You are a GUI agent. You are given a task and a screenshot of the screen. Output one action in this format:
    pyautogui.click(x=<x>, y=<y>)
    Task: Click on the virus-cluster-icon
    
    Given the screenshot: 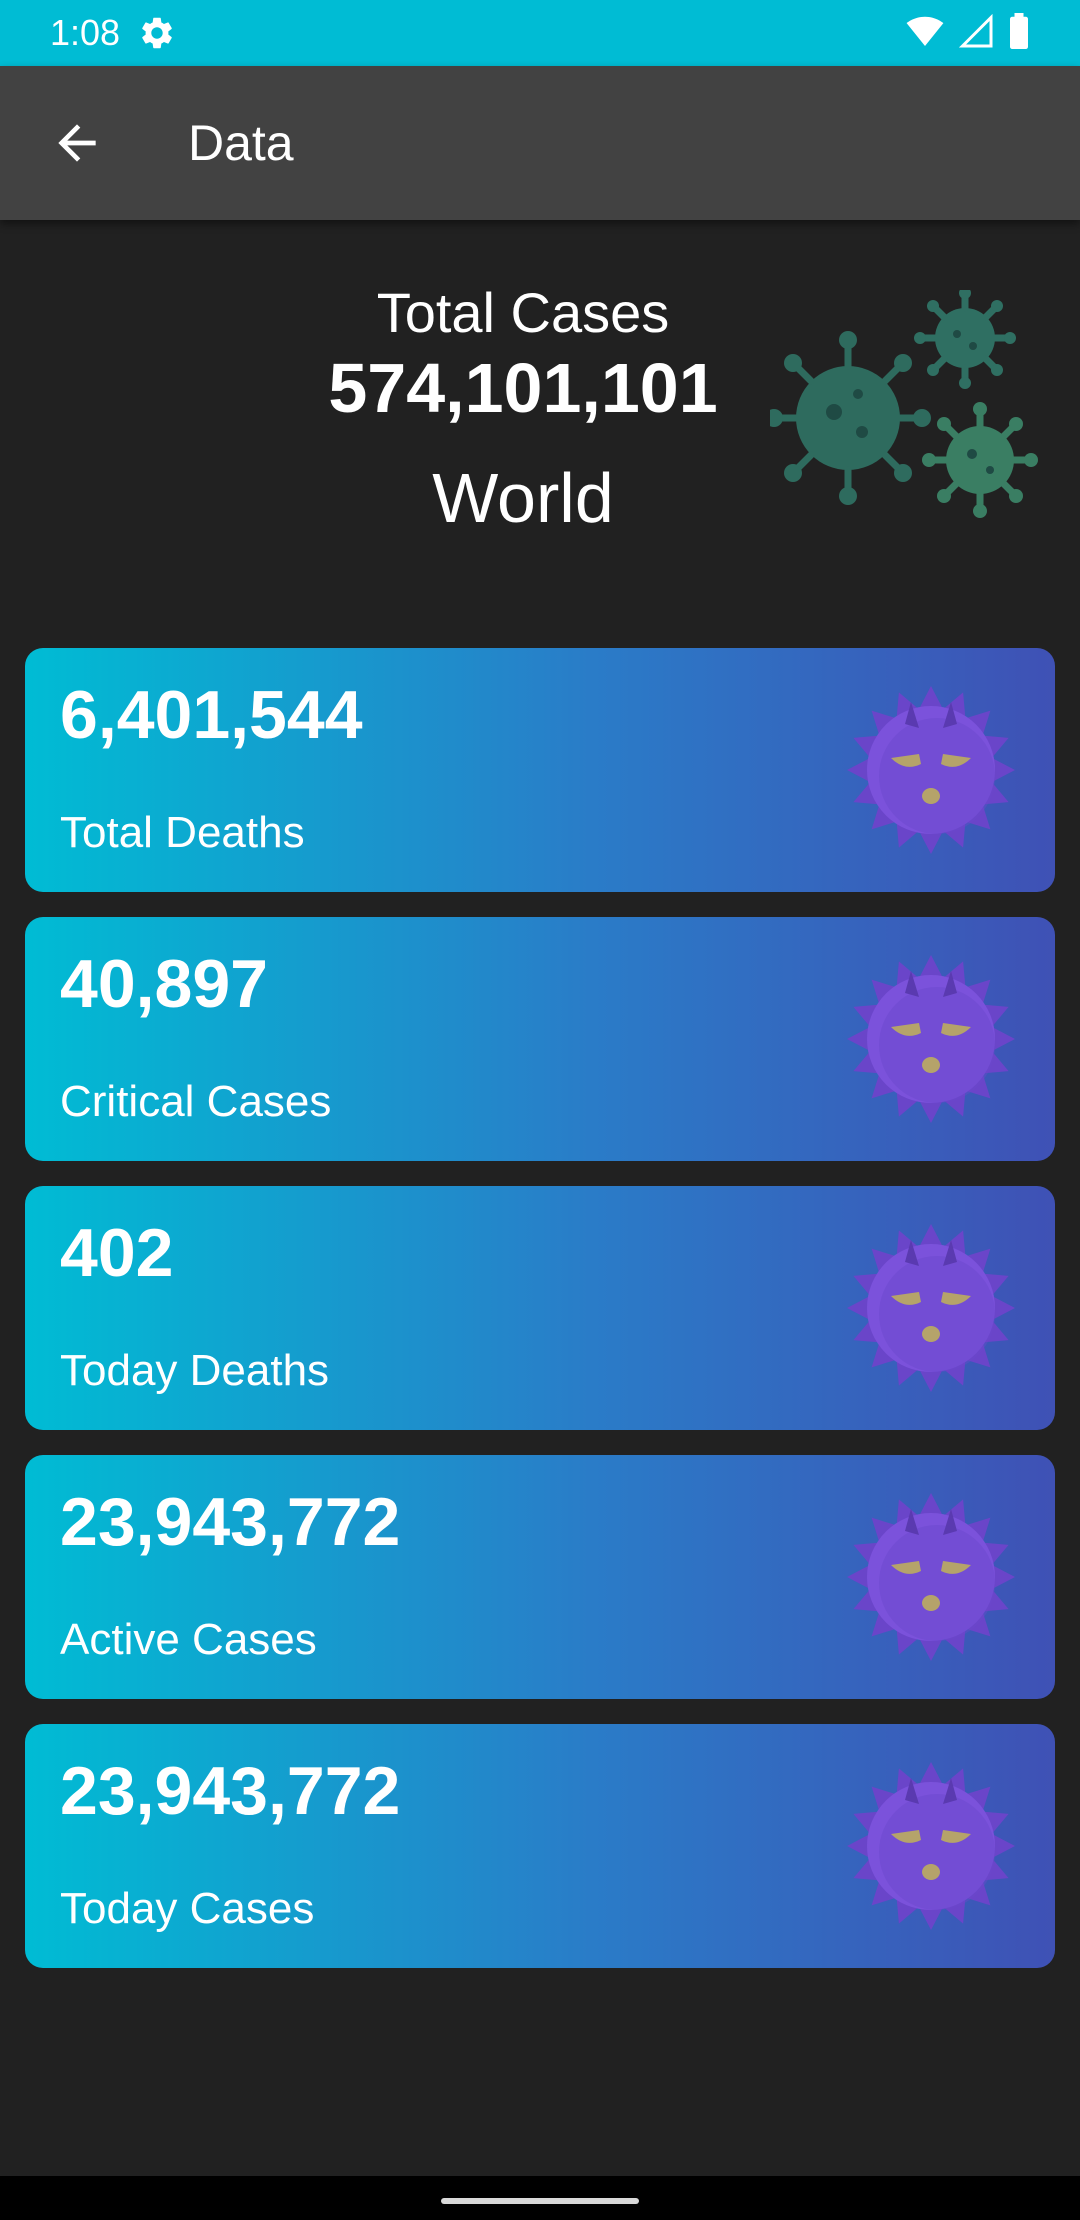 What is the action you would take?
    pyautogui.click(x=904, y=404)
    